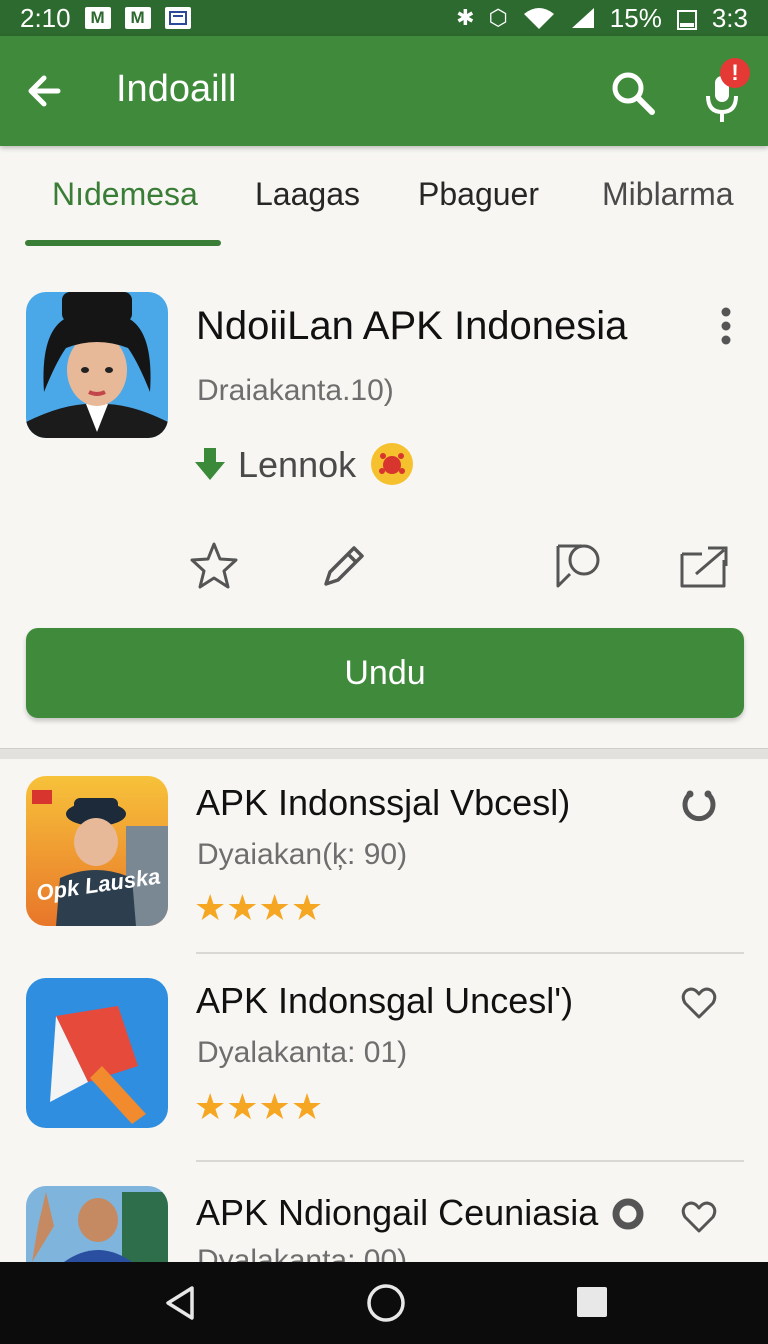 This screenshot has width=768, height=1344. Describe the element at coordinates (177, 18) in the screenshot. I see `news-notification-icon` at that location.